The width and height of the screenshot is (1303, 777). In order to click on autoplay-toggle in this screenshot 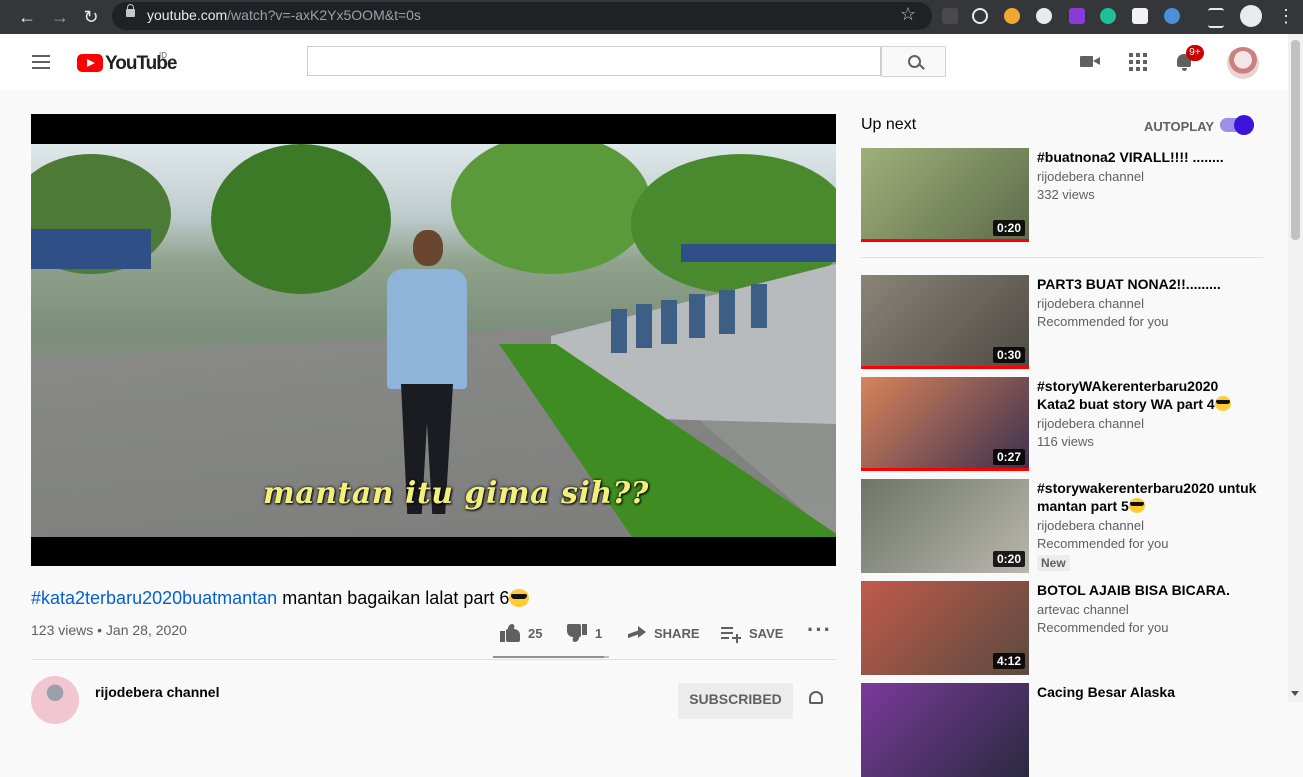, I will do `click(1237, 125)`.